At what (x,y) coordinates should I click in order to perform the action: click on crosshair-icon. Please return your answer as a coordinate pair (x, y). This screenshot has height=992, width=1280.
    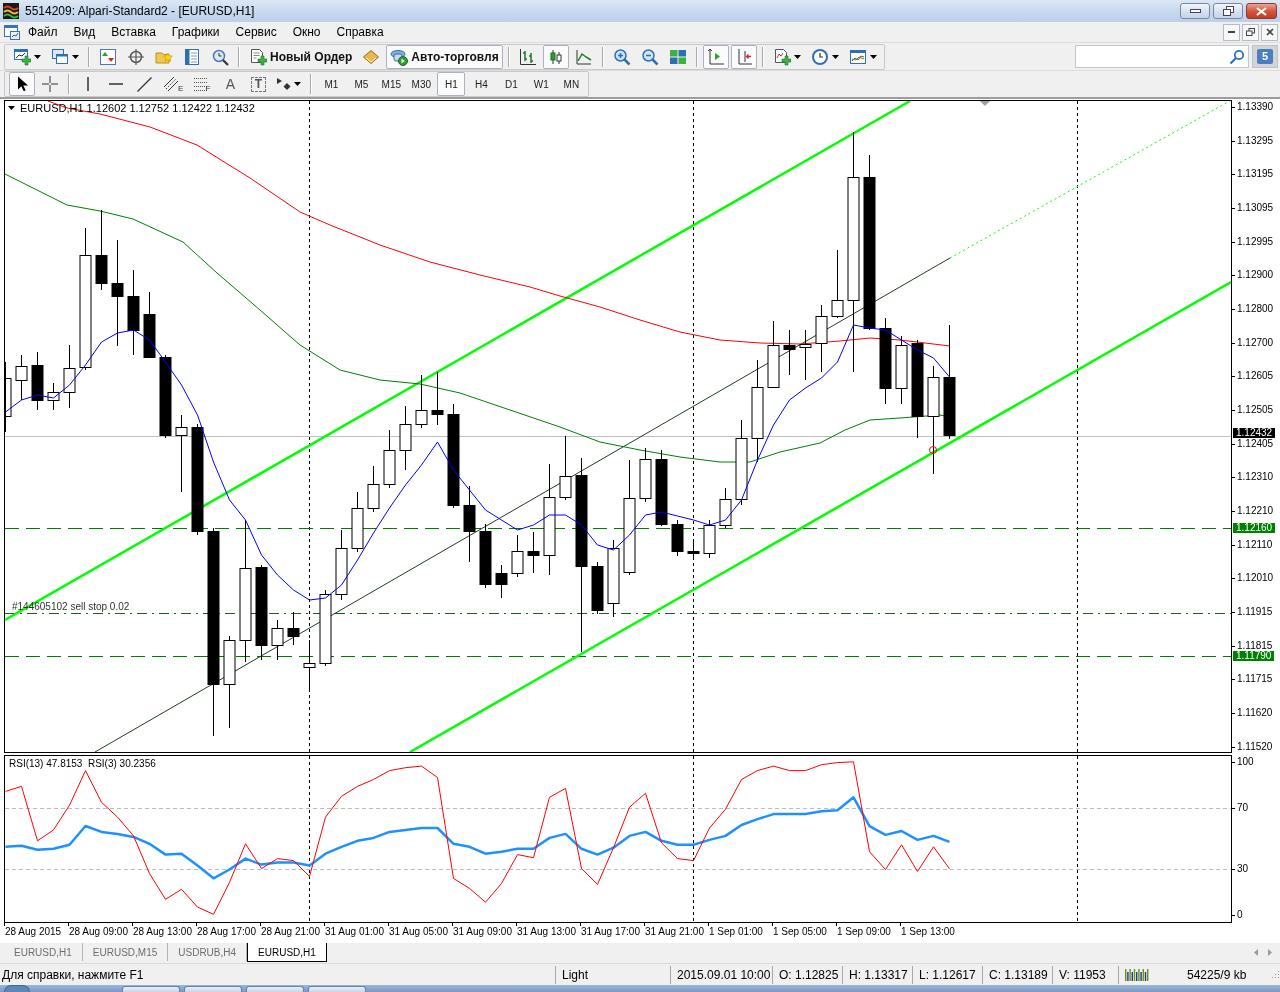
    Looking at the image, I should click on (50, 84).